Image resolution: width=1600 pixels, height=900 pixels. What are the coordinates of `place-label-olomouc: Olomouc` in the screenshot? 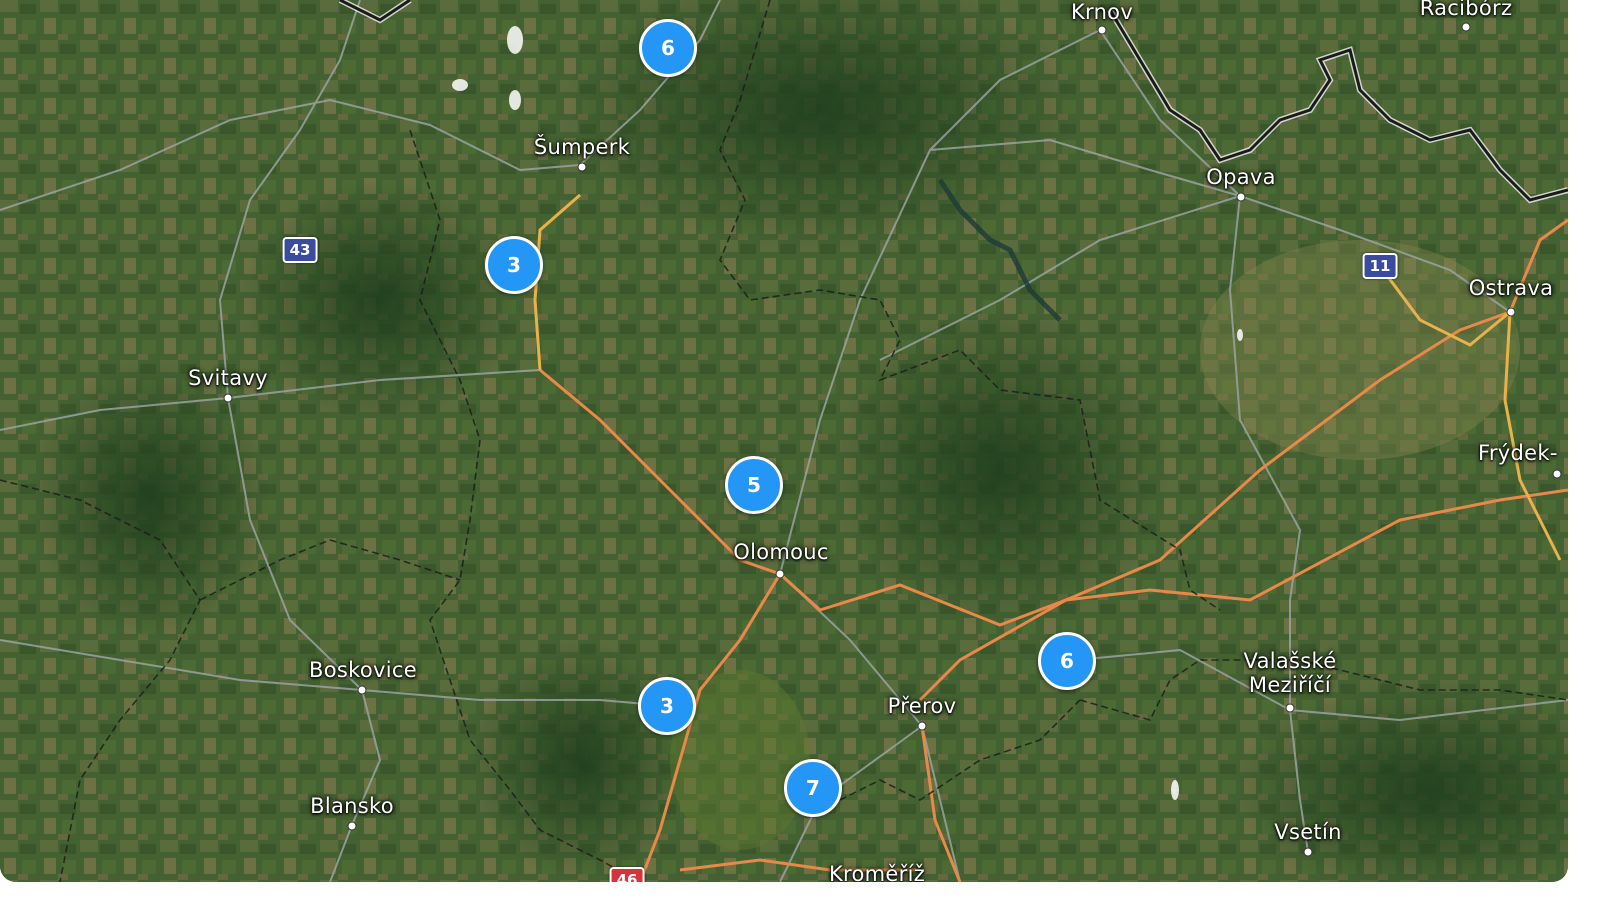 It's located at (781, 552).